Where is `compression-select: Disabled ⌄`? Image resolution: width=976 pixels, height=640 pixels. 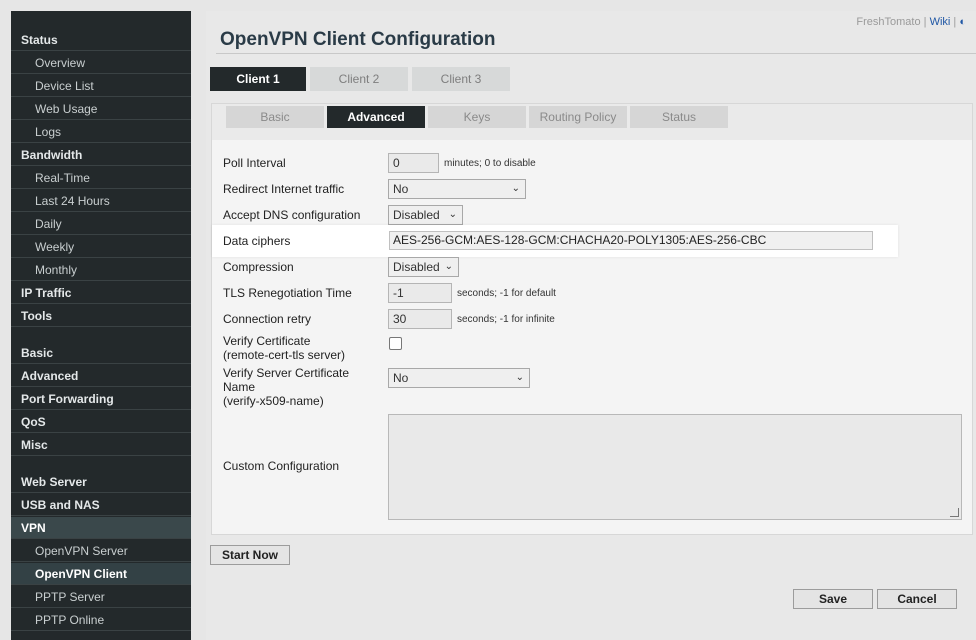
compression-select: Disabled ⌄ is located at coordinates (423, 267).